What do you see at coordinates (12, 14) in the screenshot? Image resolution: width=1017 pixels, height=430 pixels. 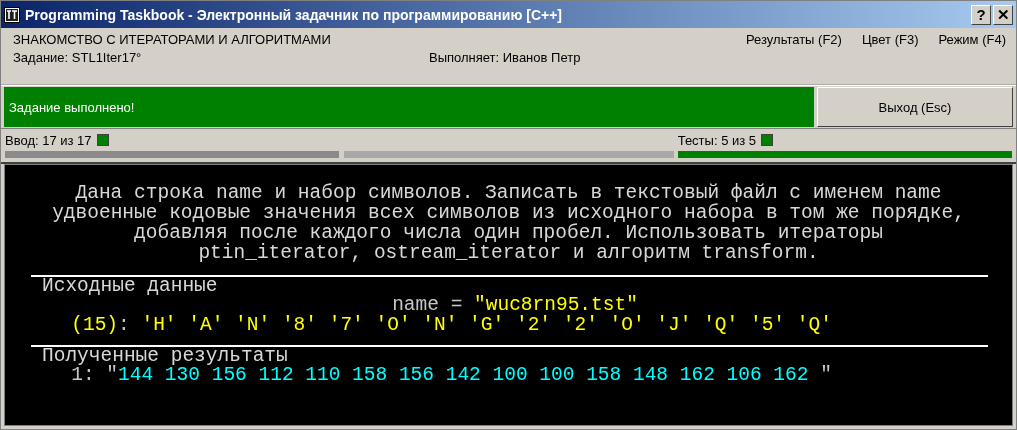 I see `app-icon` at bounding box center [12, 14].